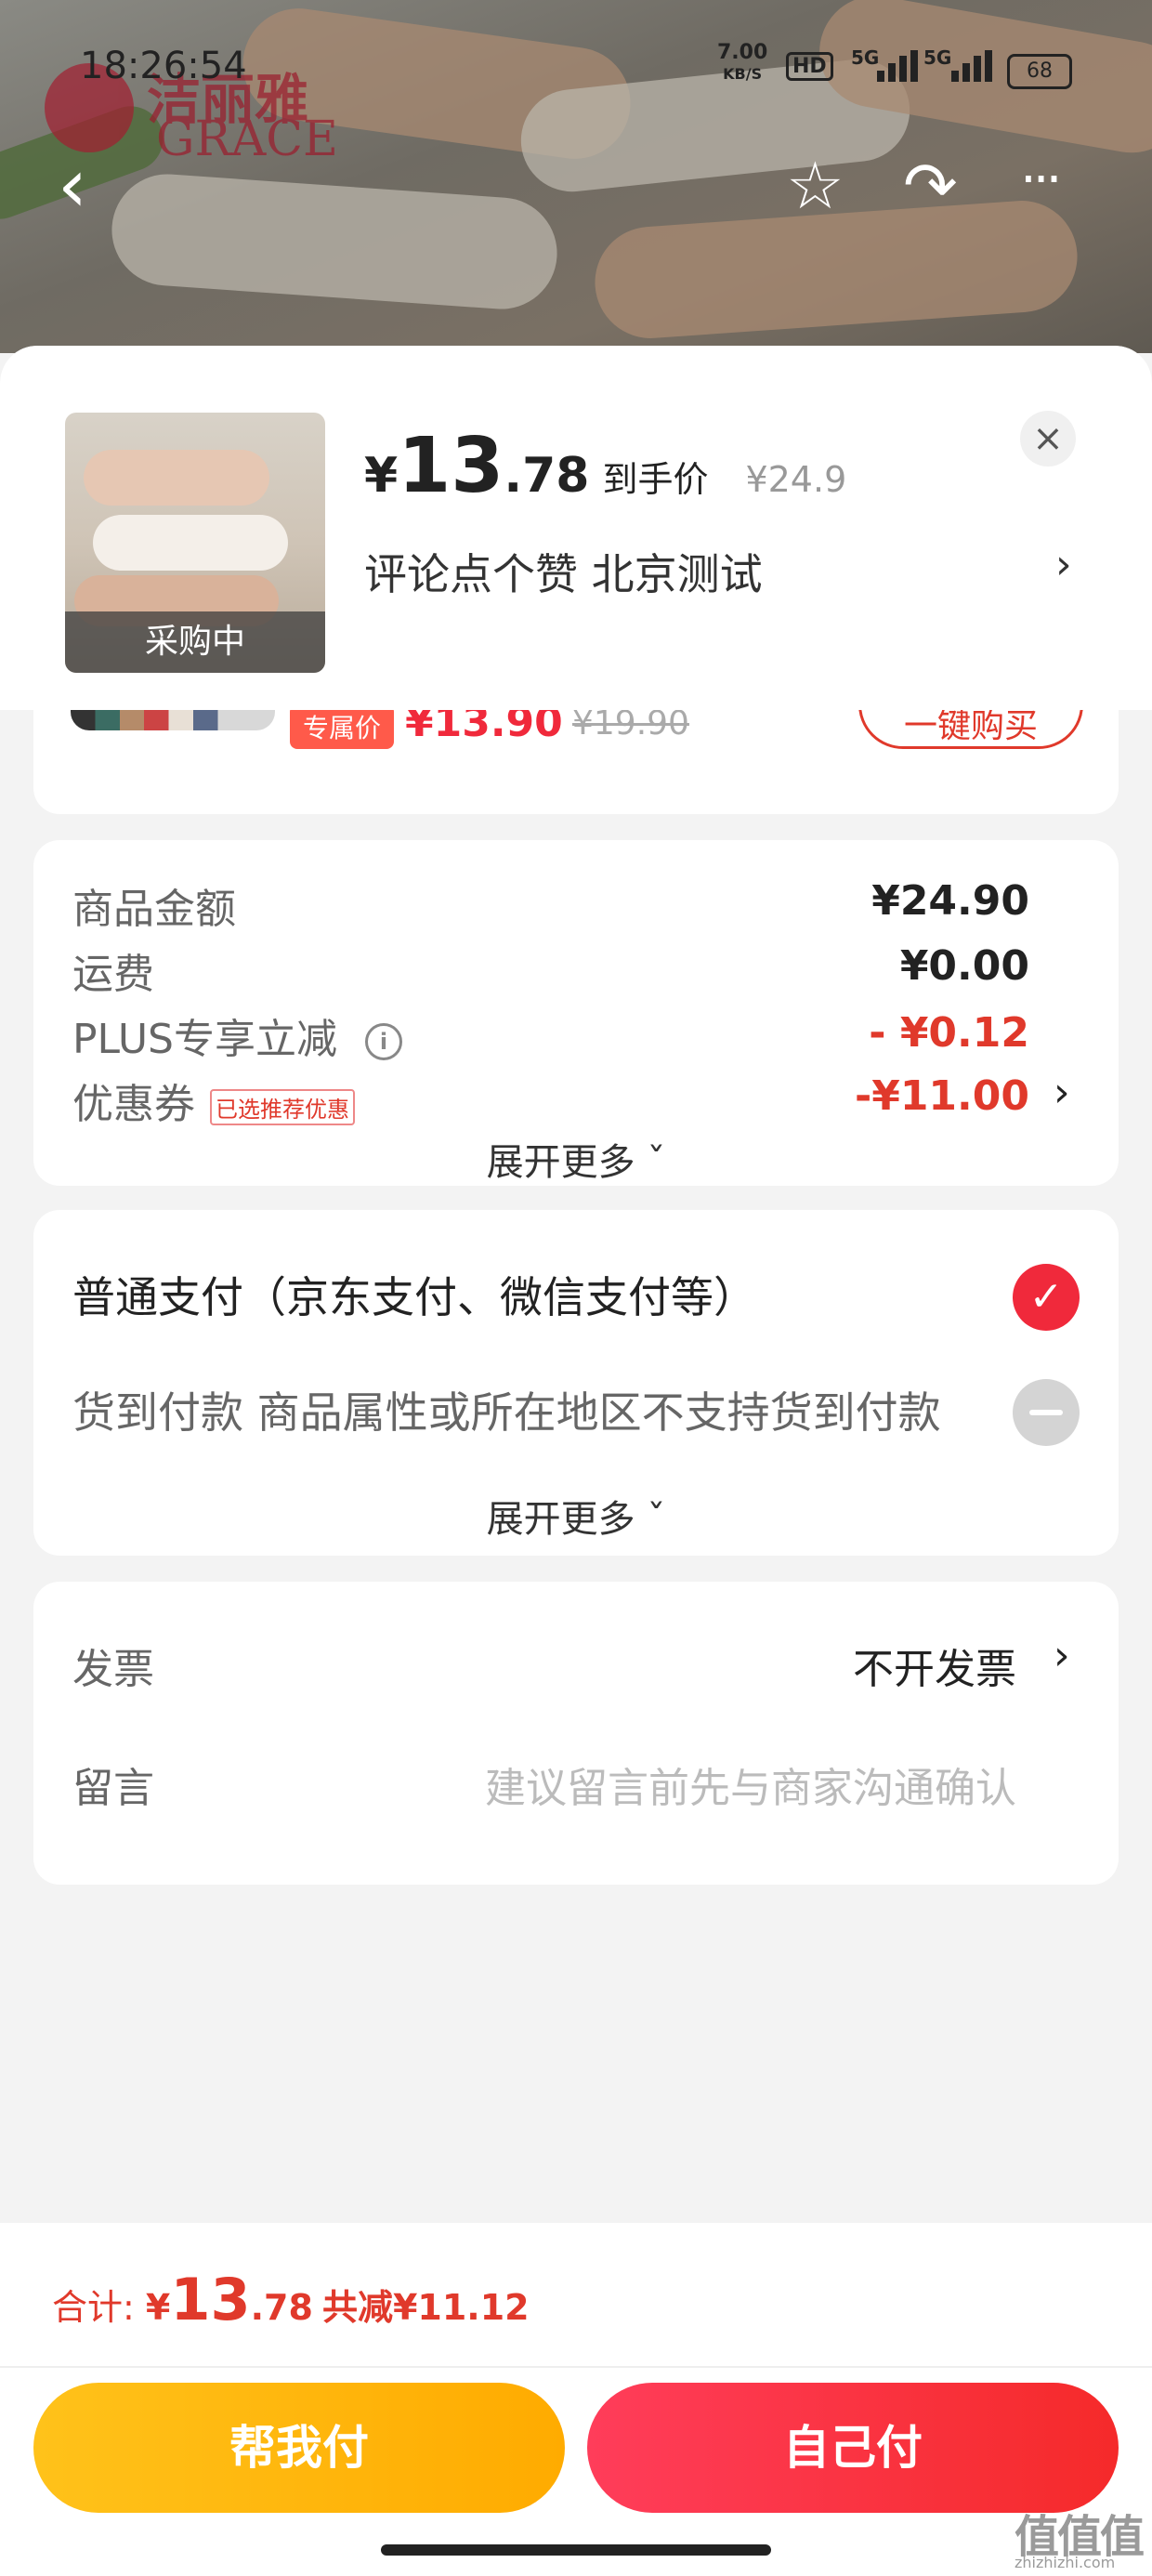 This screenshot has width=1152, height=2576. Describe the element at coordinates (576, 528) in the screenshot. I see `product-header: 采购中 ¥13.78 到手价 ¥24.9 评论点个赞 北京测试 › ×` at that location.